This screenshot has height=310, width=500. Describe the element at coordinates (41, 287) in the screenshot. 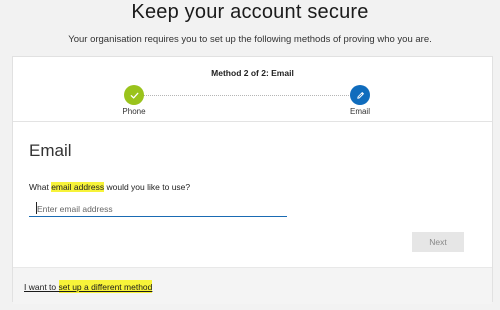

I see `link-prefix: I want to` at that location.